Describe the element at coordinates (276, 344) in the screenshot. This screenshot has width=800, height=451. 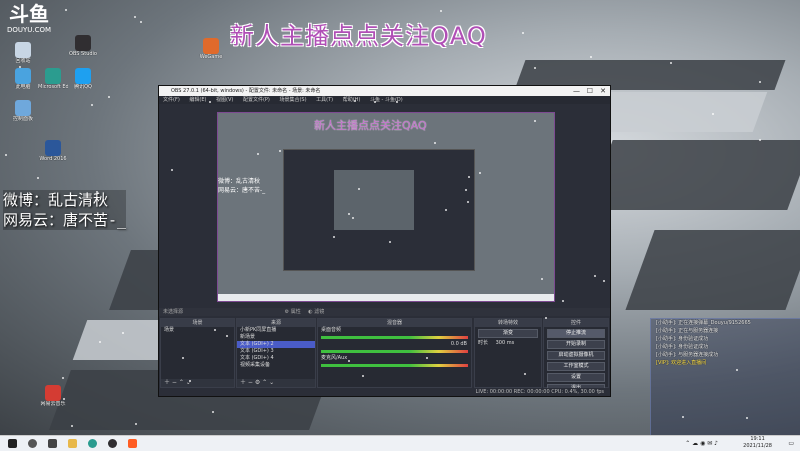
I see `source-item-selected: 文本 (GDI+) 2` at that location.